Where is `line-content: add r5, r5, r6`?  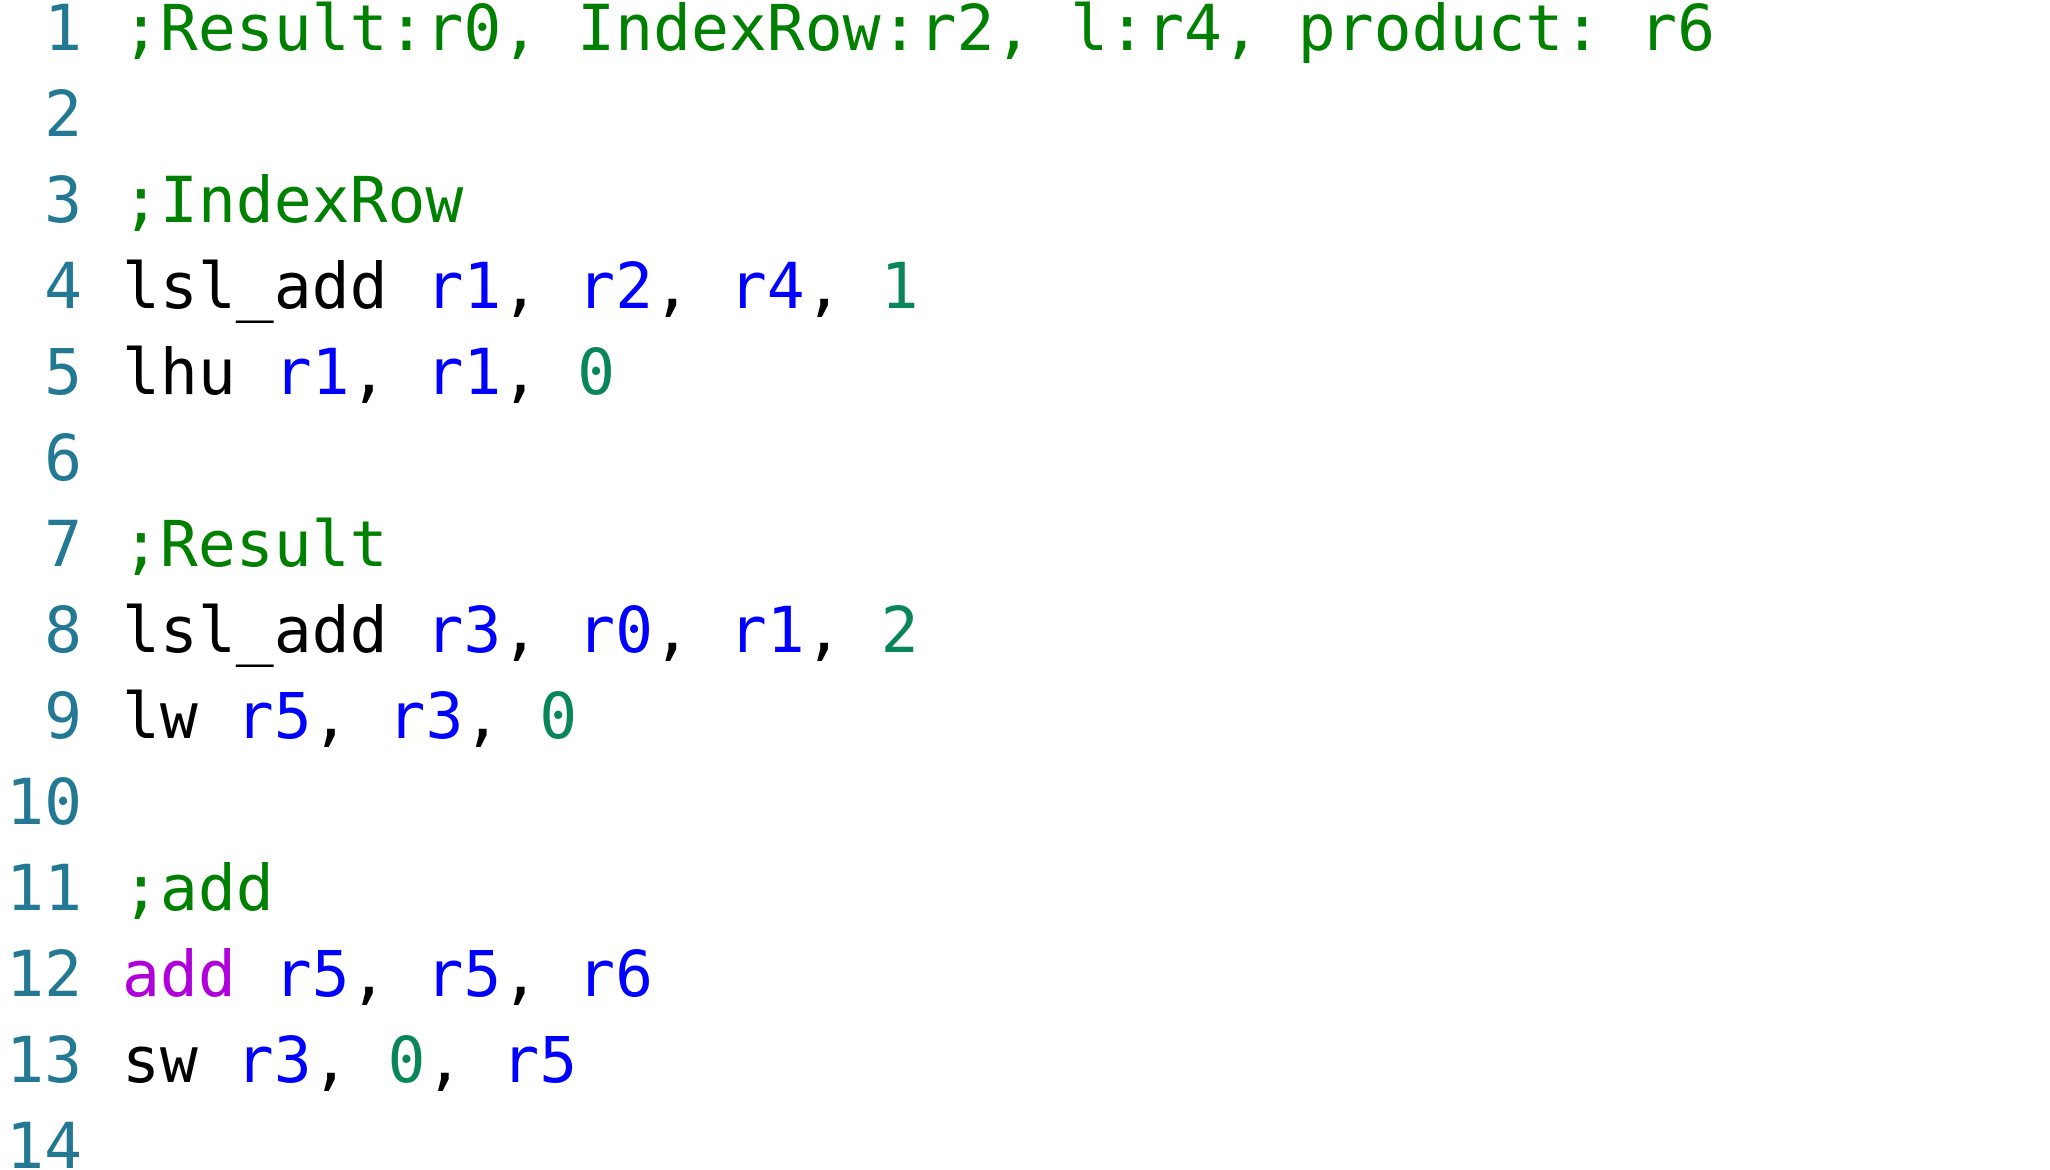 line-content: add r5, r5, r6 is located at coordinates (387, 975).